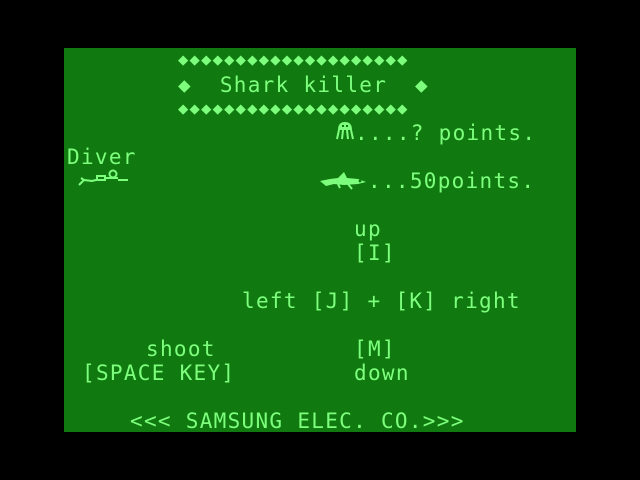 The width and height of the screenshot is (640, 480). I want to click on up-key: [I], so click(375, 253).